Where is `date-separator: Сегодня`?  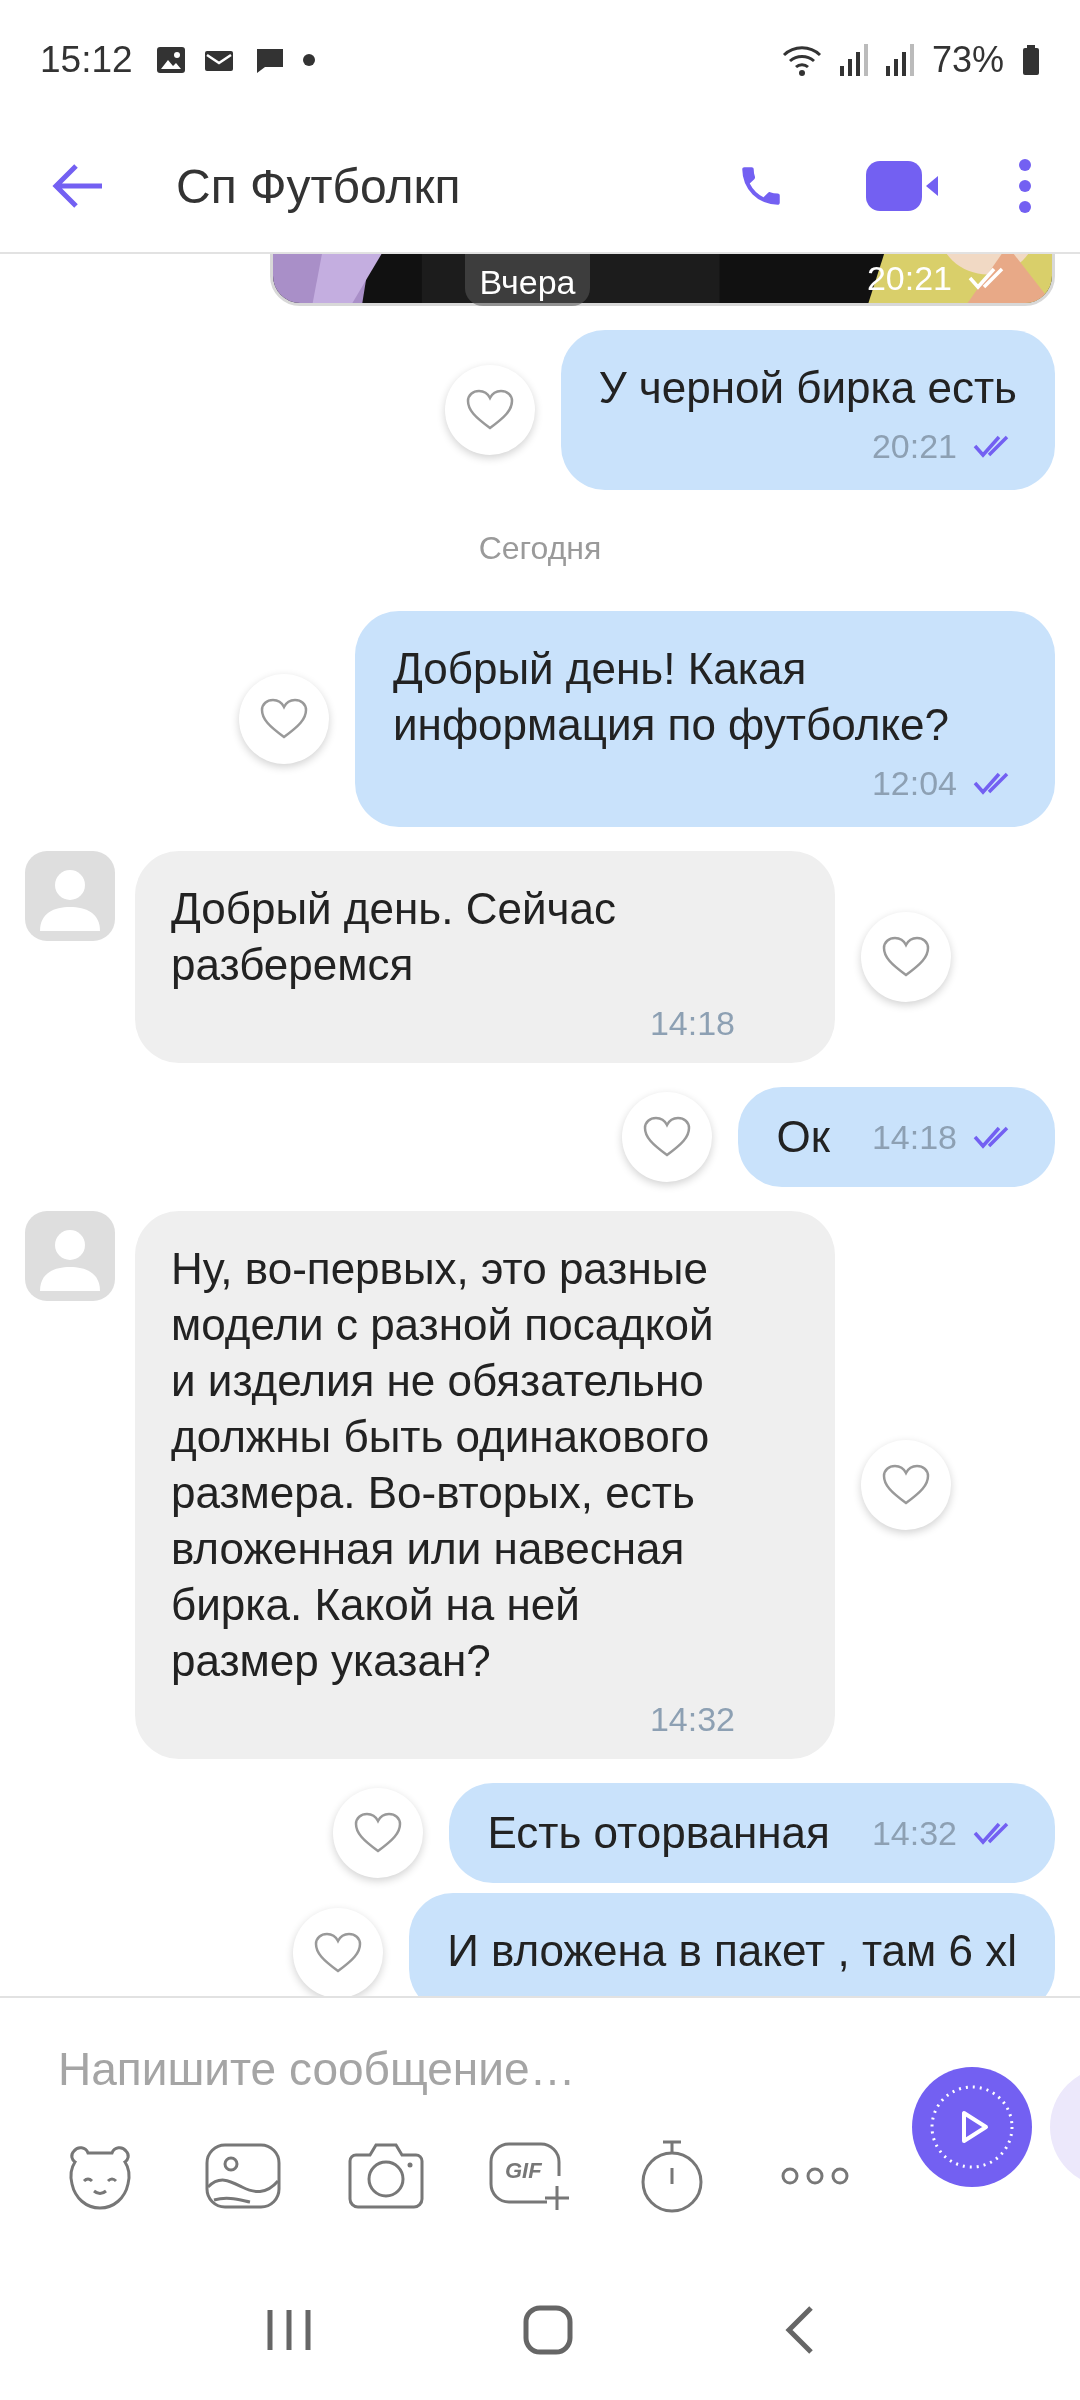
date-separator: Сегодня is located at coordinates (540, 548).